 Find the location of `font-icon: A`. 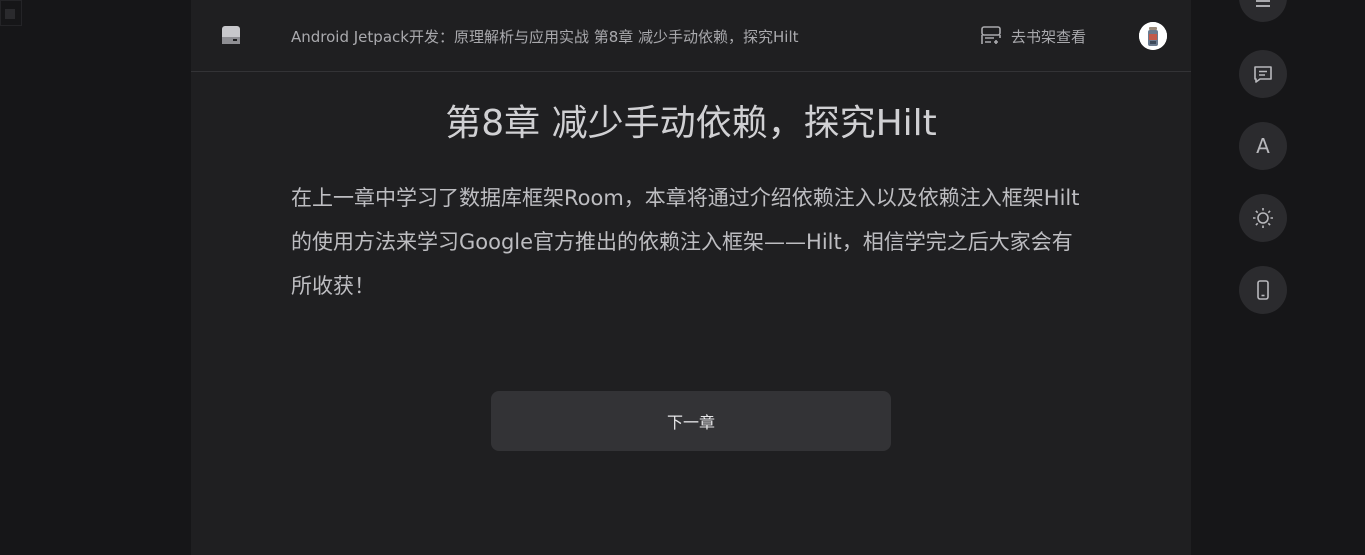

font-icon: A is located at coordinates (1263, 146).